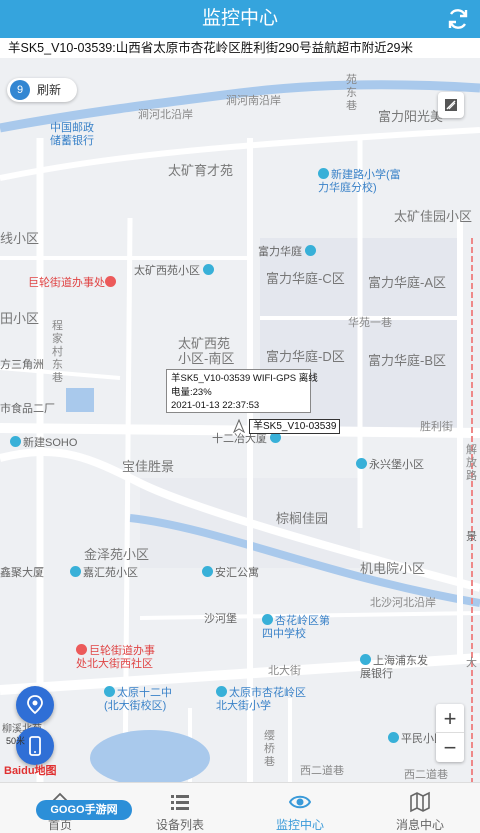  I want to click on tab-message-center: 消息中心, so click(420, 808).